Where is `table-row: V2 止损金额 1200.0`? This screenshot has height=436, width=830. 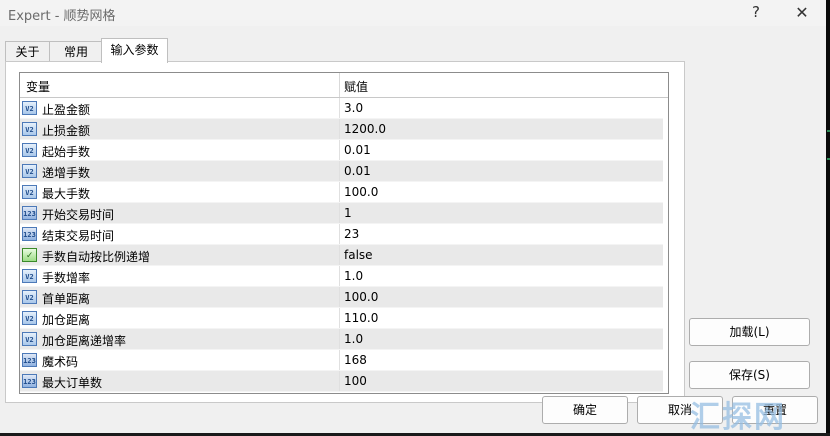 table-row: V2 止损金额 1200.0 is located at coordinates (341, 129).